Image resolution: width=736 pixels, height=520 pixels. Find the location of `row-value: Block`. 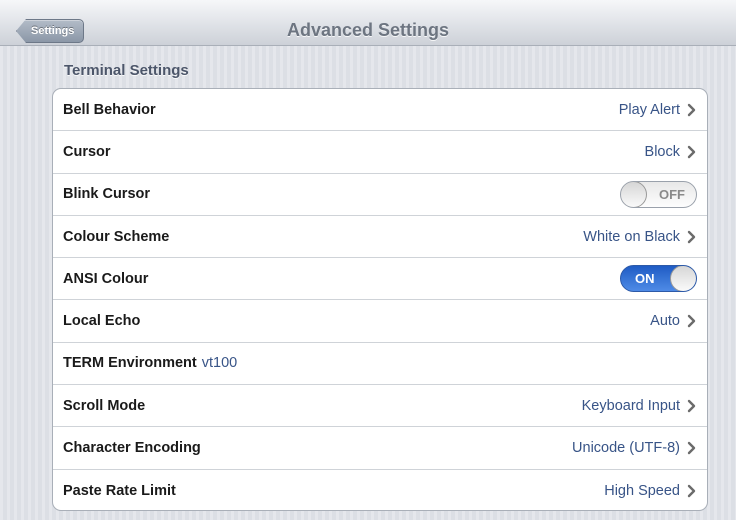

row-value: Block is located at coordinates (662, 151).